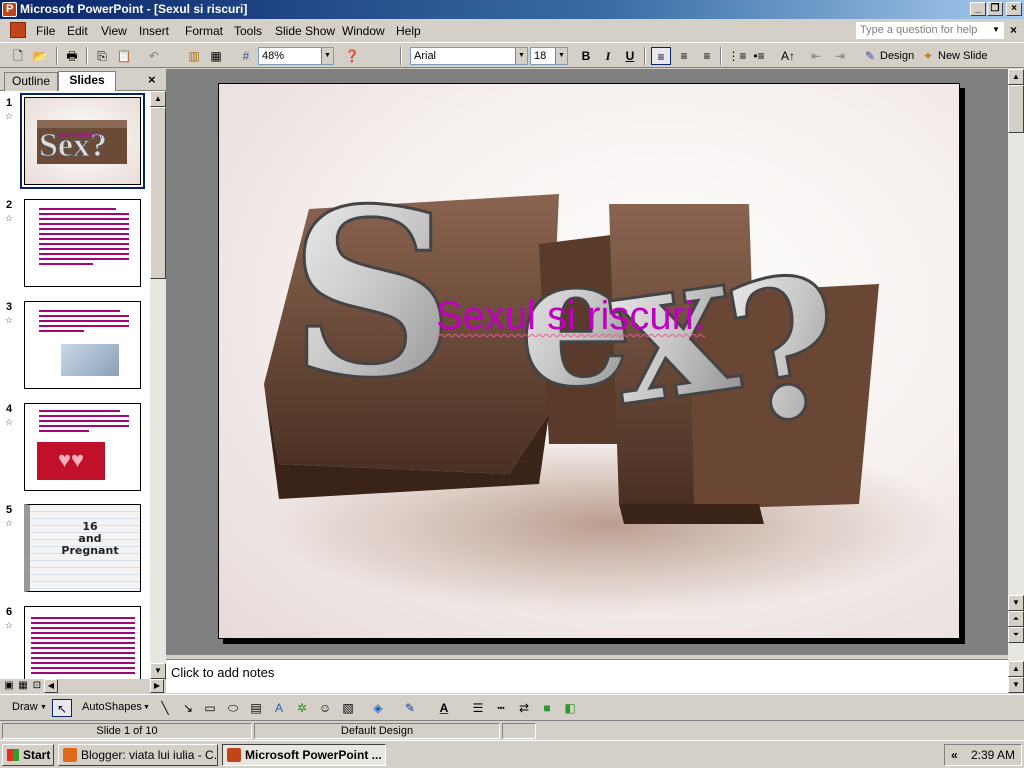 This screenshot has height=768, width=1024. I want to click on slide-title: Sexul si riscuri., so click(570, 316).